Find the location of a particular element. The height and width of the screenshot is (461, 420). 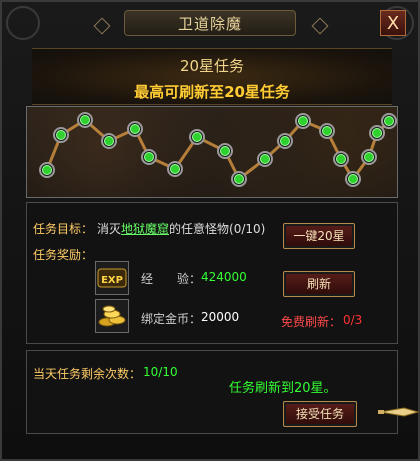

close-icon: X is located at coordinates (393, 23).